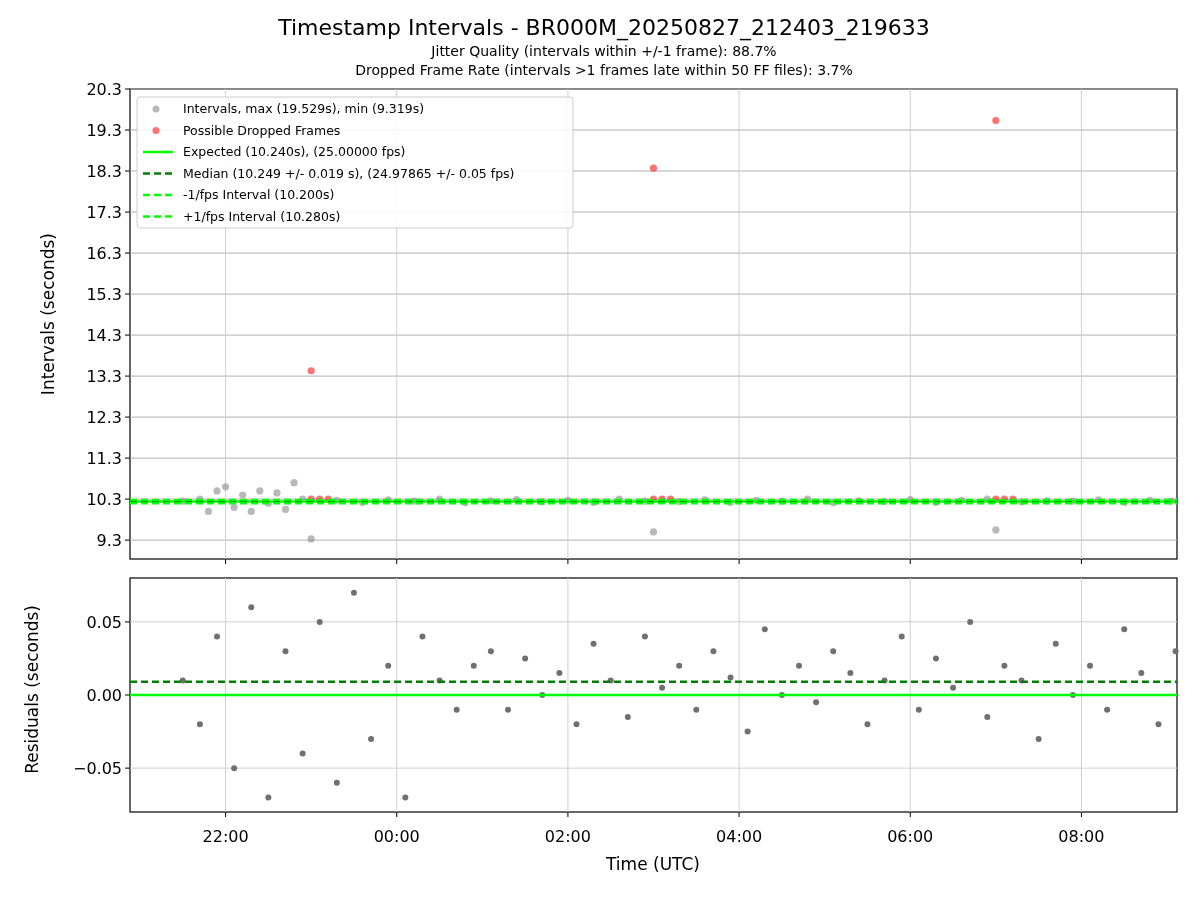 Image resolution: width=1200 pixels, height=900 pixels. I want to click on chart-title: Timestamp Intervals - BR000M_20250827_212403_219633, so click(603, 28).